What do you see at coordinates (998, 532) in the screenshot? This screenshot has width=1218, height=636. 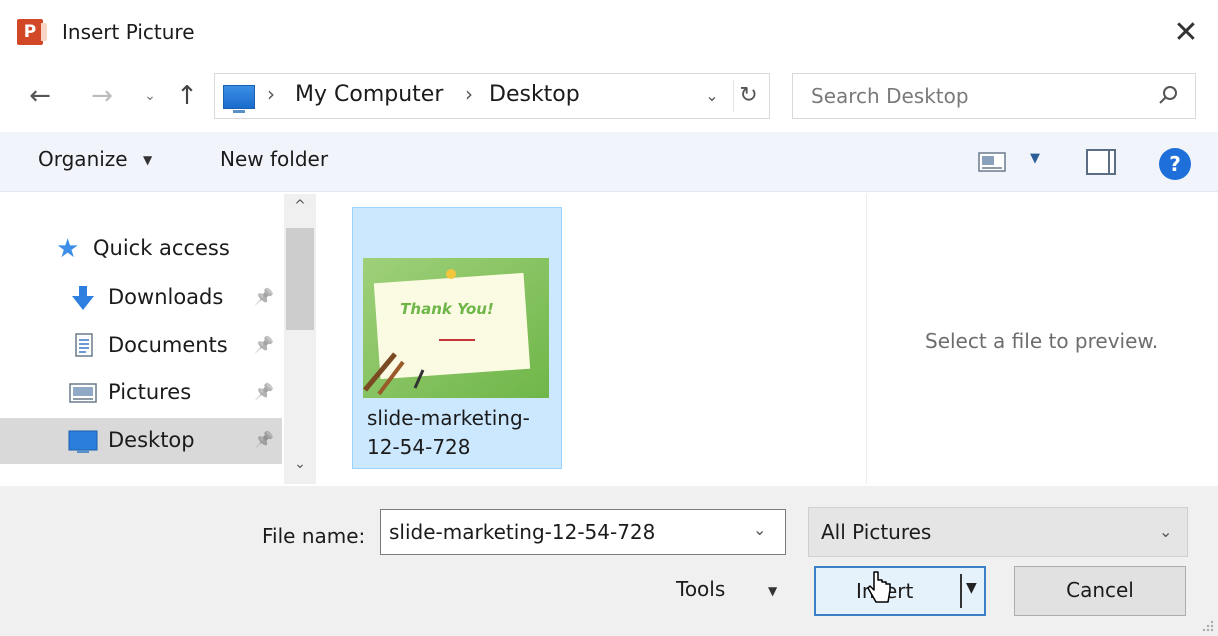 I see `file-type-select: All Pictures ⌄` at bounding box center [998, 532].